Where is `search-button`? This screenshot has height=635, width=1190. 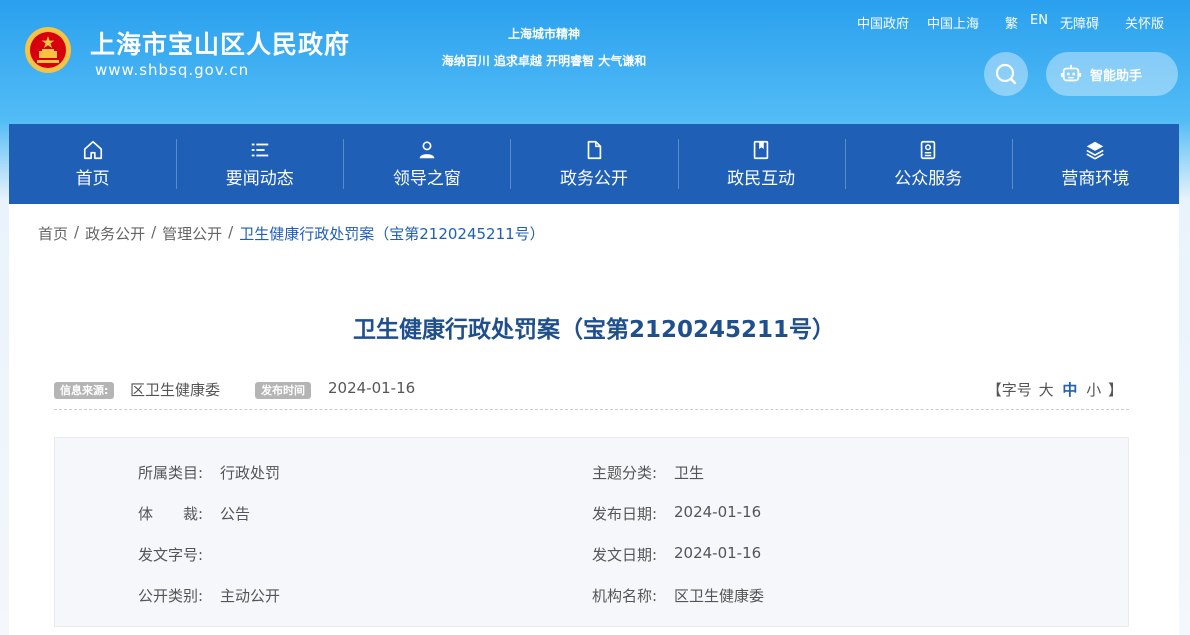
search-button is located at coordinates (1006, 74).